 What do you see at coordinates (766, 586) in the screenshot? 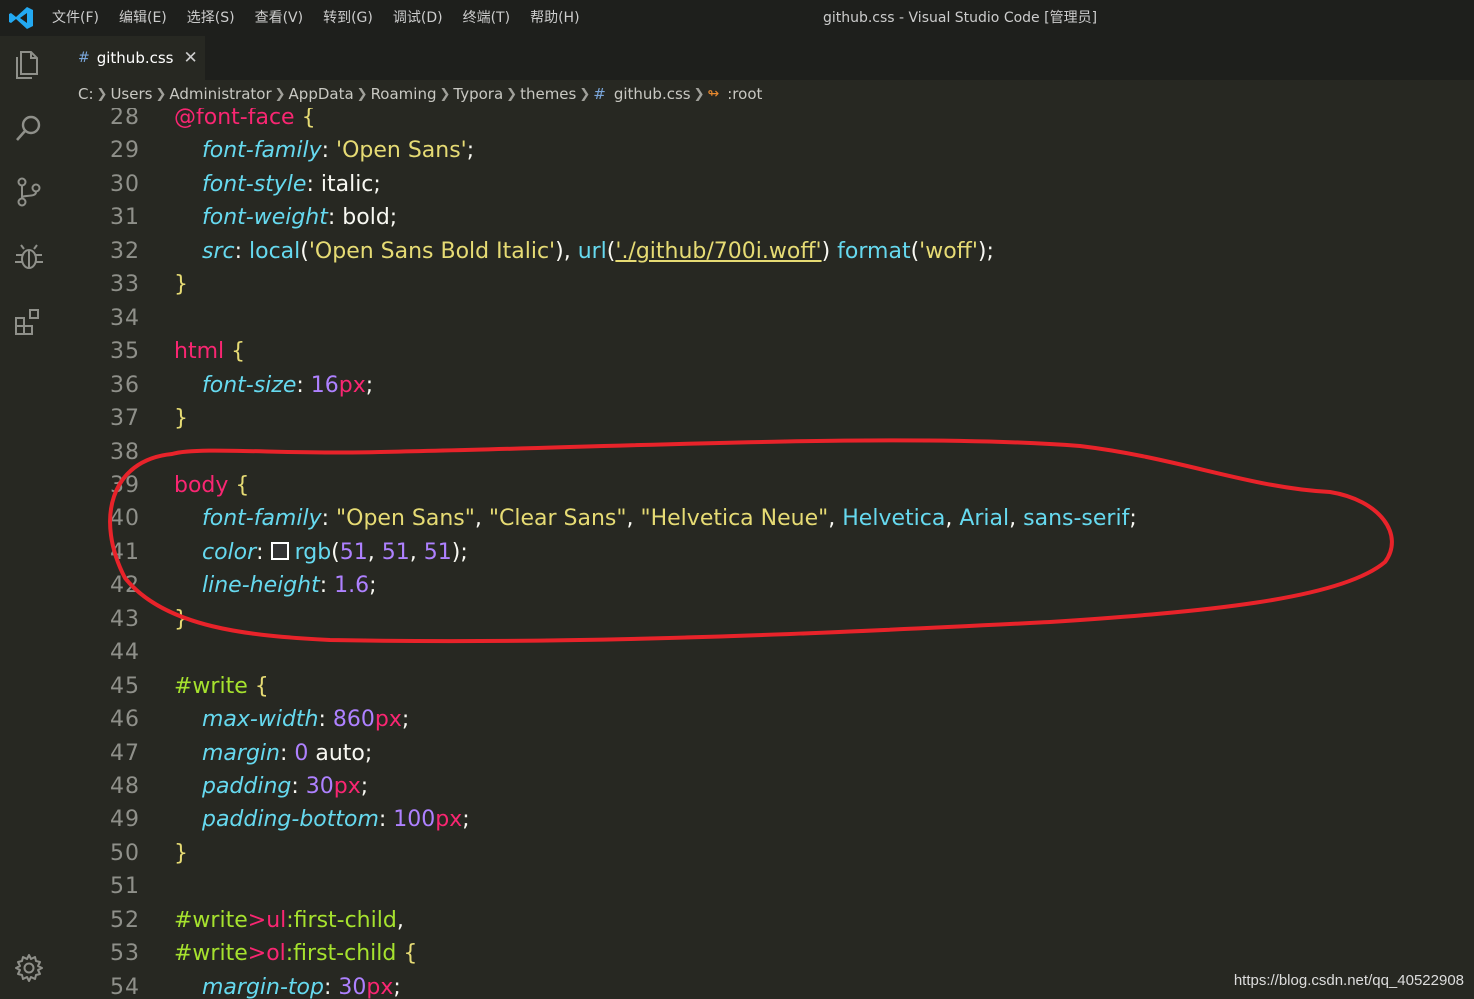
I see `code-line: 42 line-height: 1.6;` at bounding box center [766, 586].